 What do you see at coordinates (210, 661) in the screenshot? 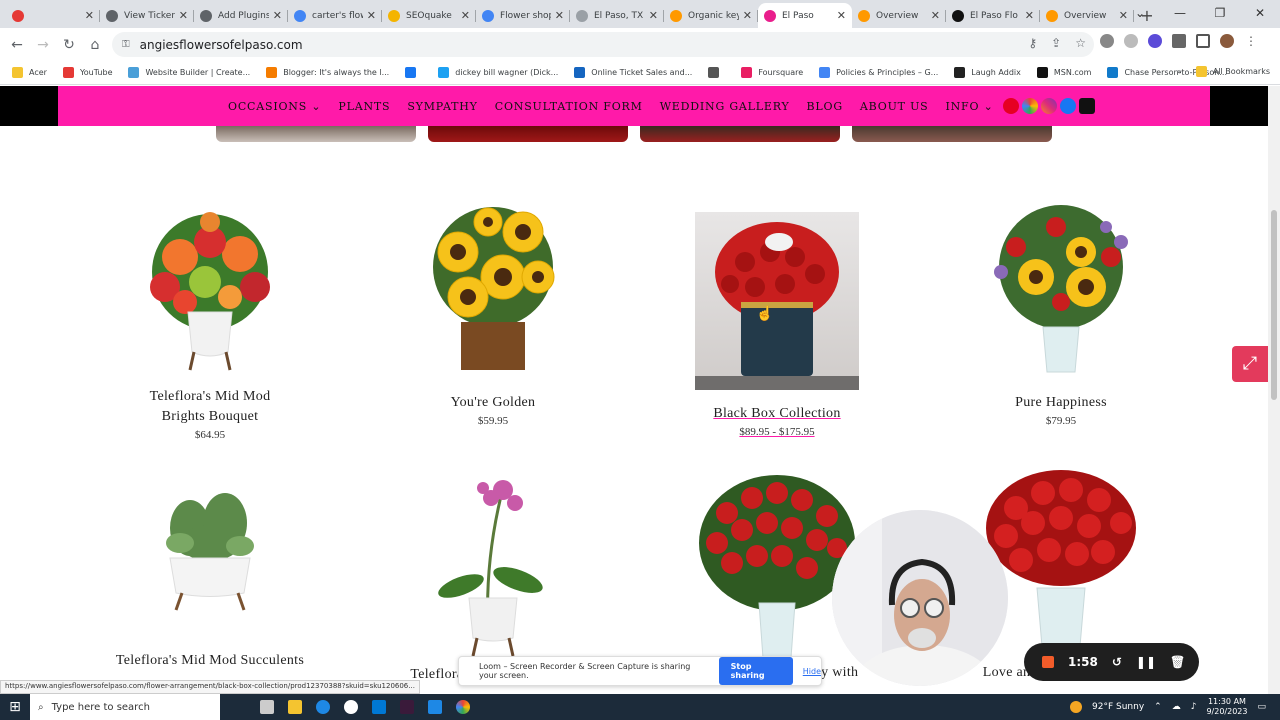
I see `product-name: Teleflora's Mid Mod Succulents` at bounding box center [210, 661].